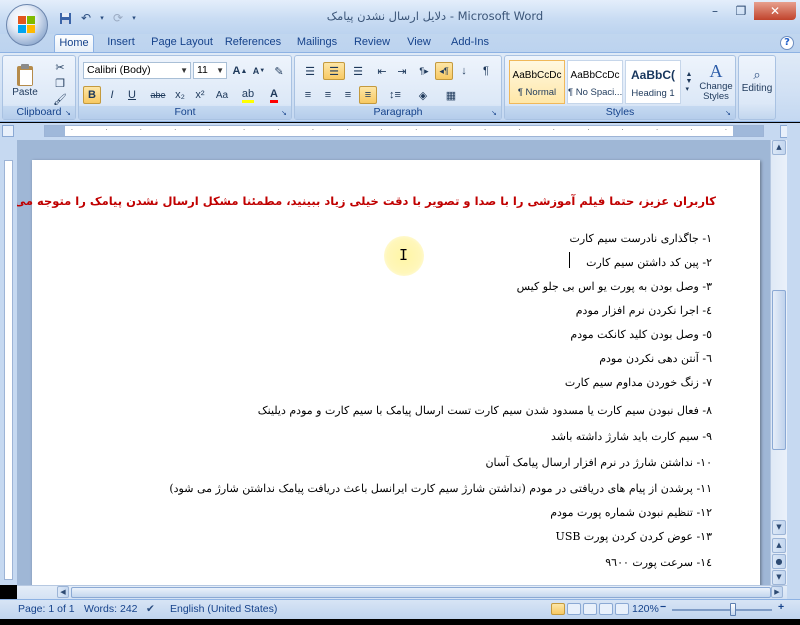 The width and height of the screenshot is (800, 625). What do you see at coordinates (645, 609) in the screenshot?
I see `zoom-level: 120%` at bounding box center [645, 609].